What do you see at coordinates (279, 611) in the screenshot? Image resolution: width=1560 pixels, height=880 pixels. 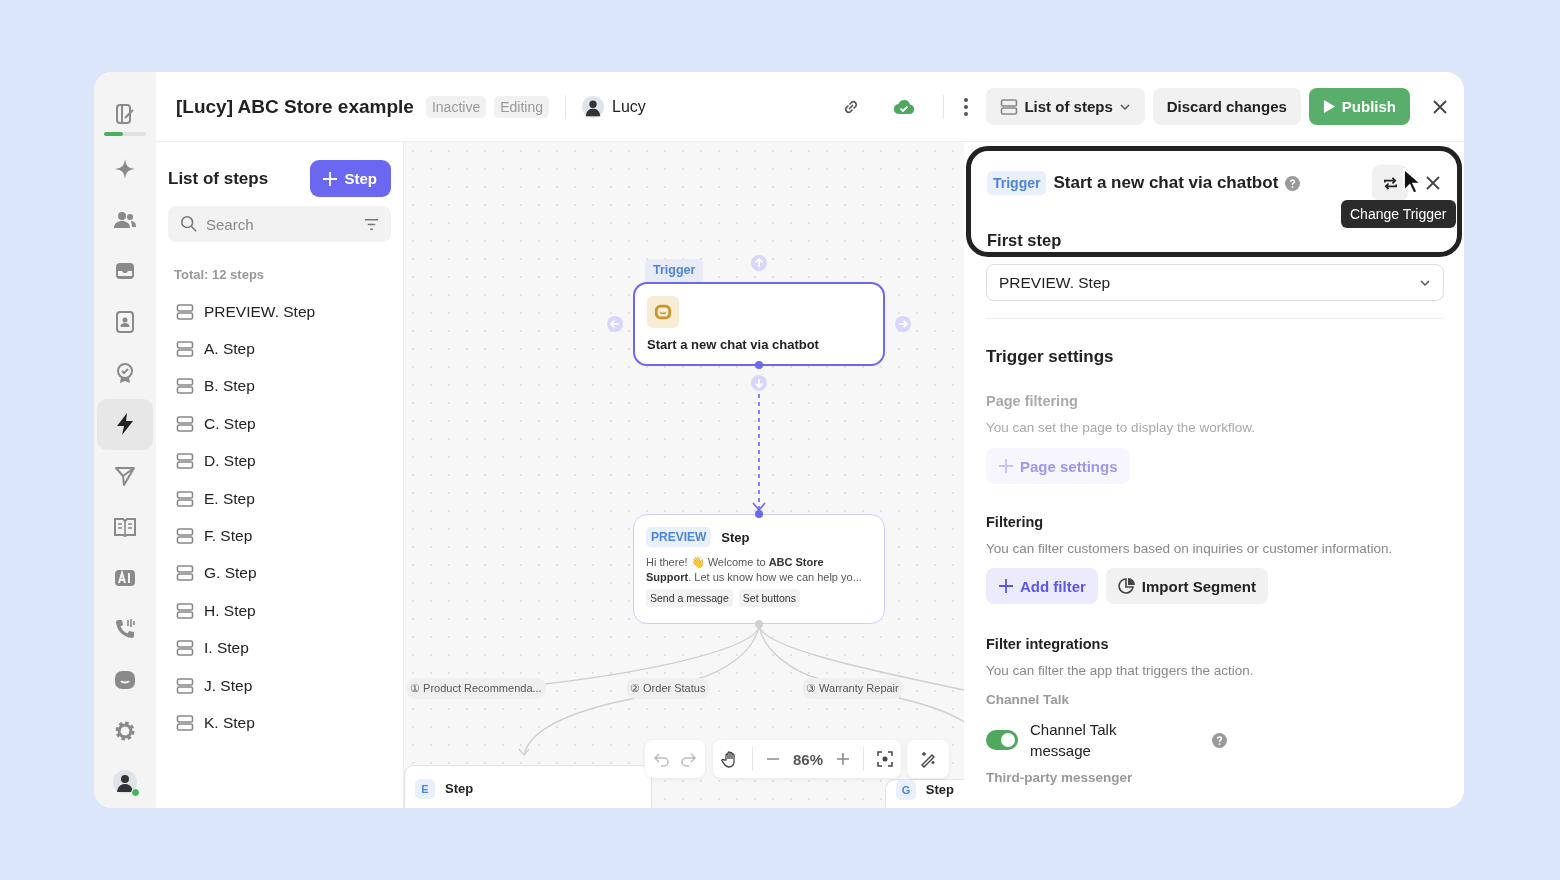 I see `step-list-item: H. Step` at bounding box center [279, 611].